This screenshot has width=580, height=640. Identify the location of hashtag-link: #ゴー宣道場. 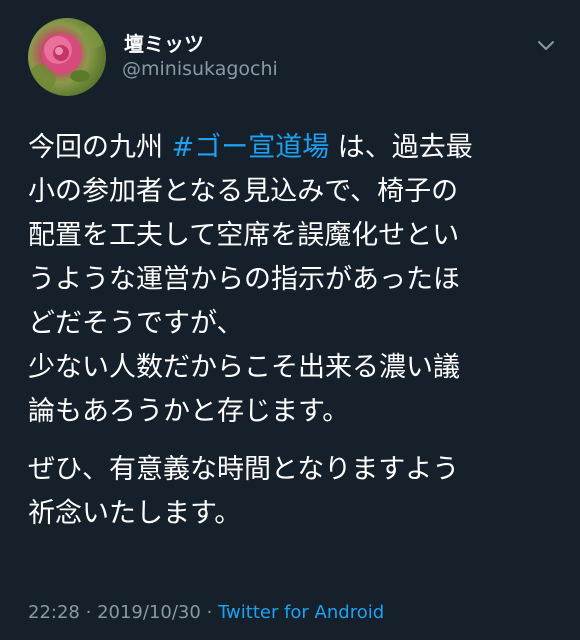
(251, 147).